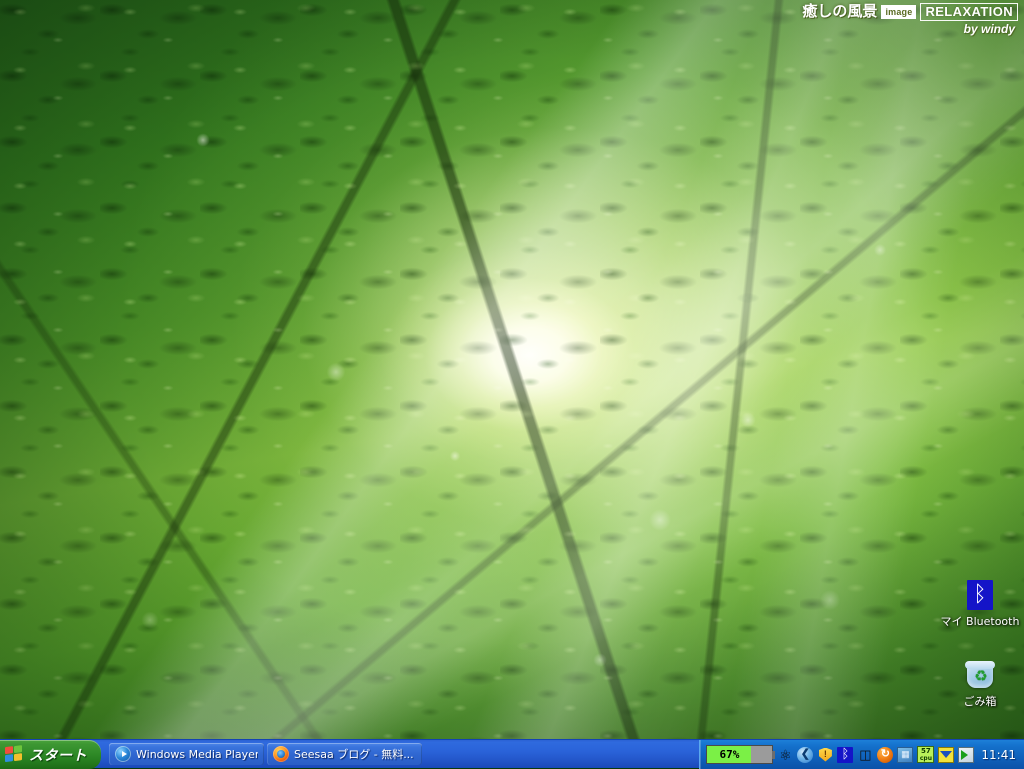  What do you see at coordinates (805, 755) in the screenshot?
I see `chevron-left-icon: ❮` at bounding box center [805, 755].